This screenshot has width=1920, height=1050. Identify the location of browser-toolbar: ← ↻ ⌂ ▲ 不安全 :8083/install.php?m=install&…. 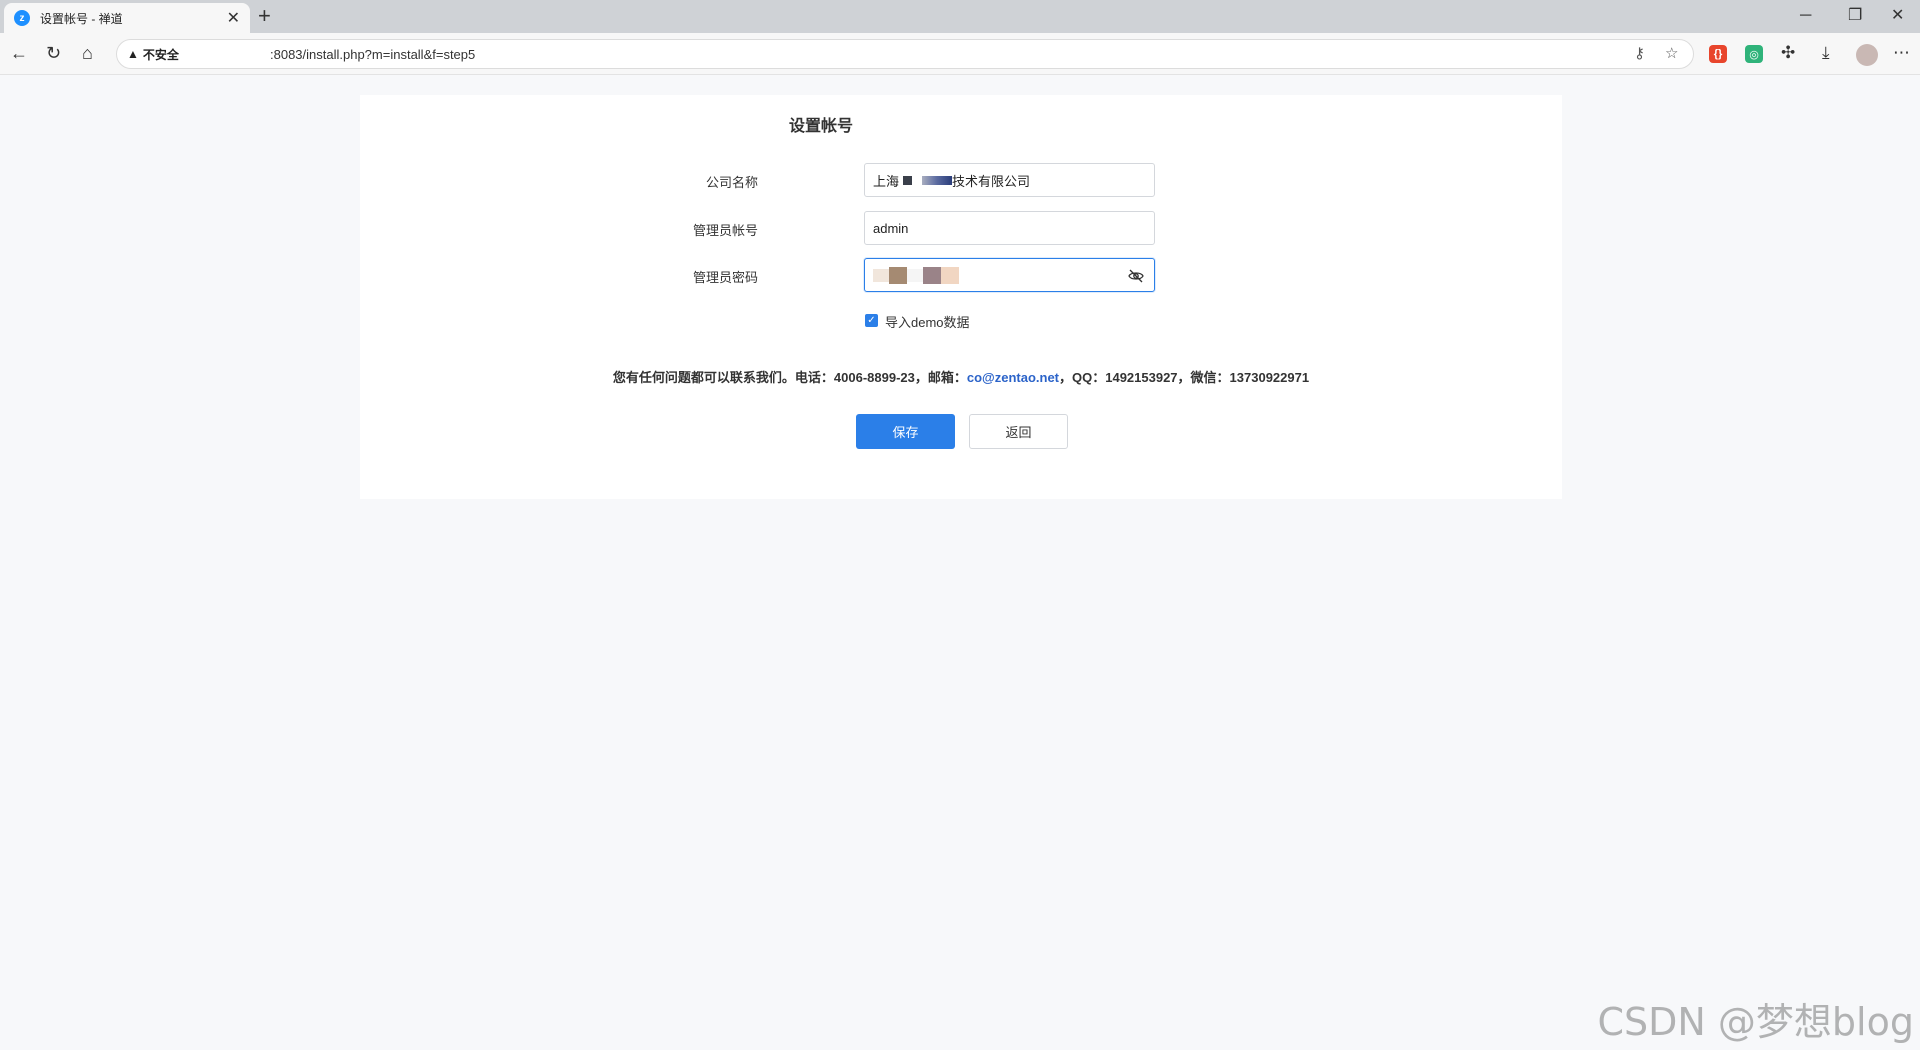
(960, 54).